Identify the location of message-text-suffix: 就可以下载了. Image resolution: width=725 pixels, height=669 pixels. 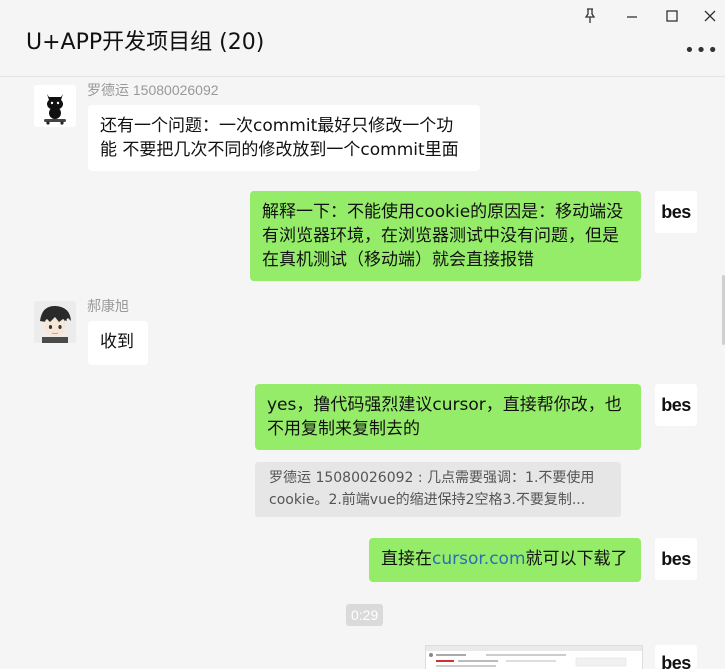
(576, 559).